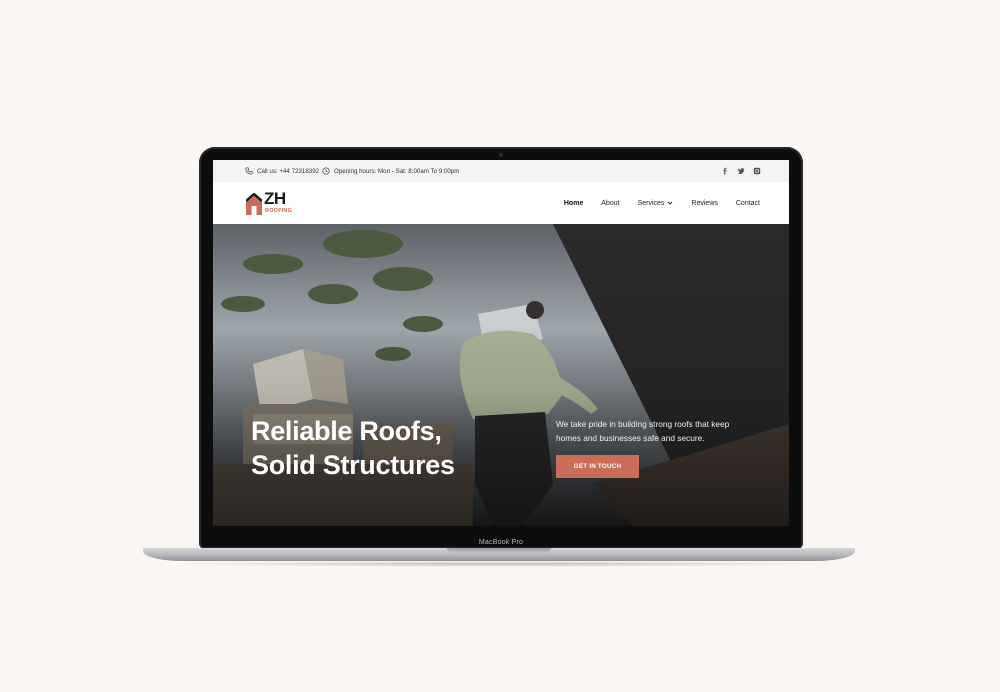 The image size is (1000, 692). I want to click on logo-subtitle: ROOFING, so click(279, 211).